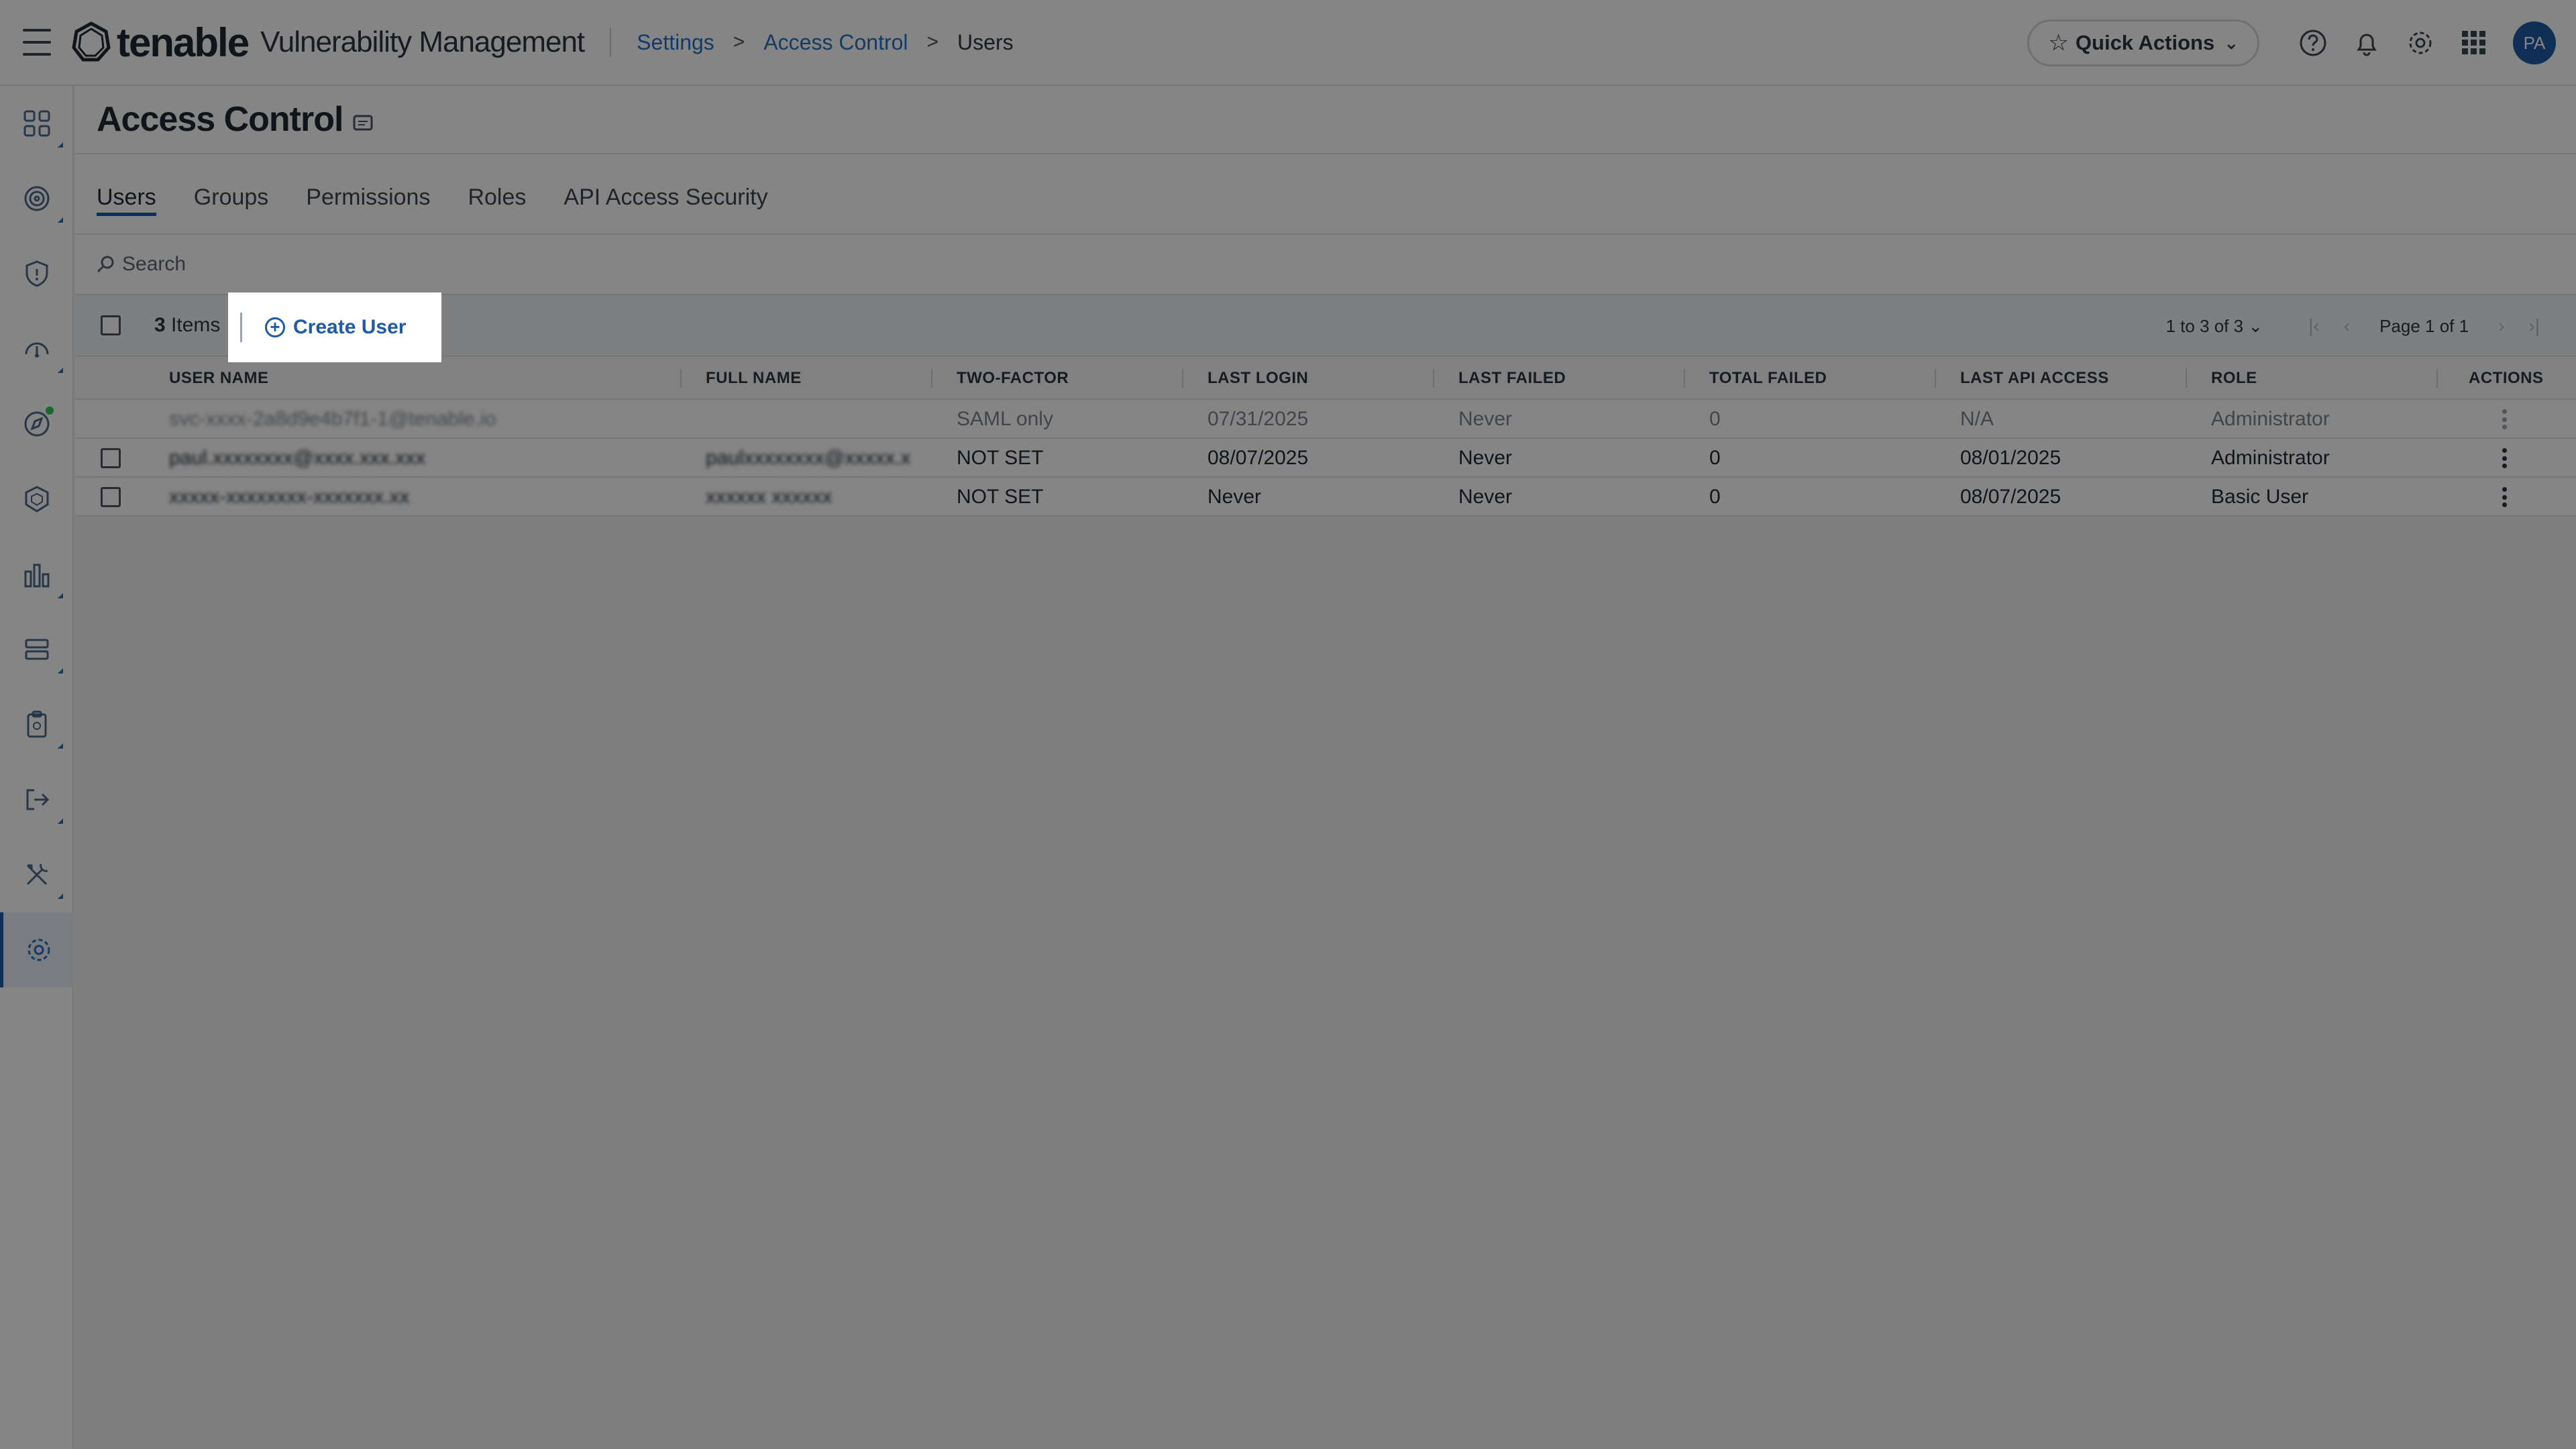 This screenshot has width=2576, height=1449. I want to click on chevron-down-icon: ⌄, so click(2255, 325).